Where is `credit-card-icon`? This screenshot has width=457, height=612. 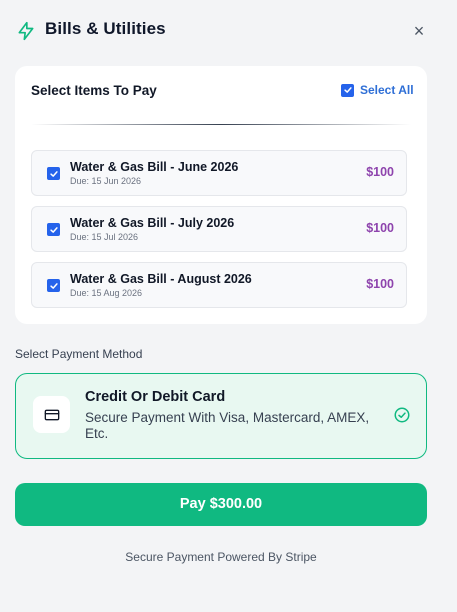 credit-card-icon is located at coordinates (51, 414).